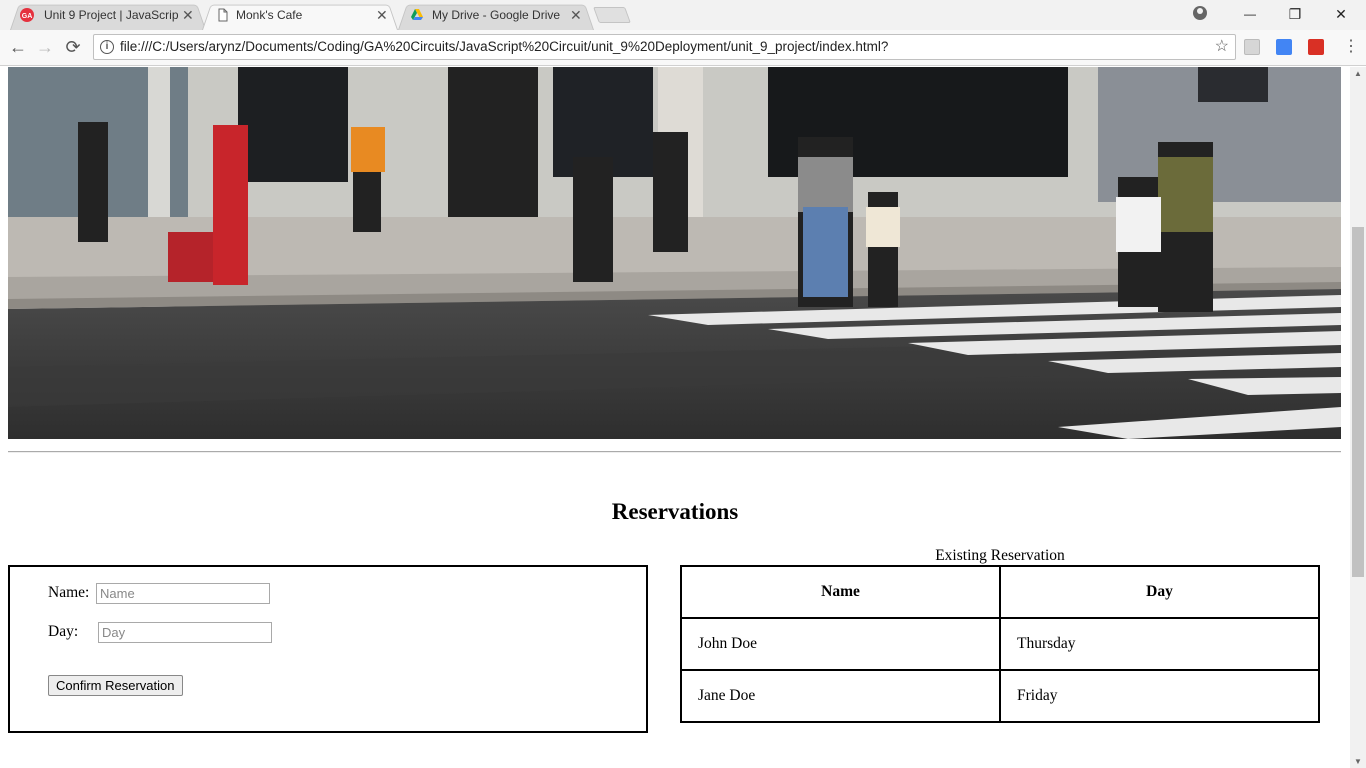  What do you see at coordinates (1341, 14) in the screenshot?
I see `window-close-button: ✕` at bounding box center [1341, 14].